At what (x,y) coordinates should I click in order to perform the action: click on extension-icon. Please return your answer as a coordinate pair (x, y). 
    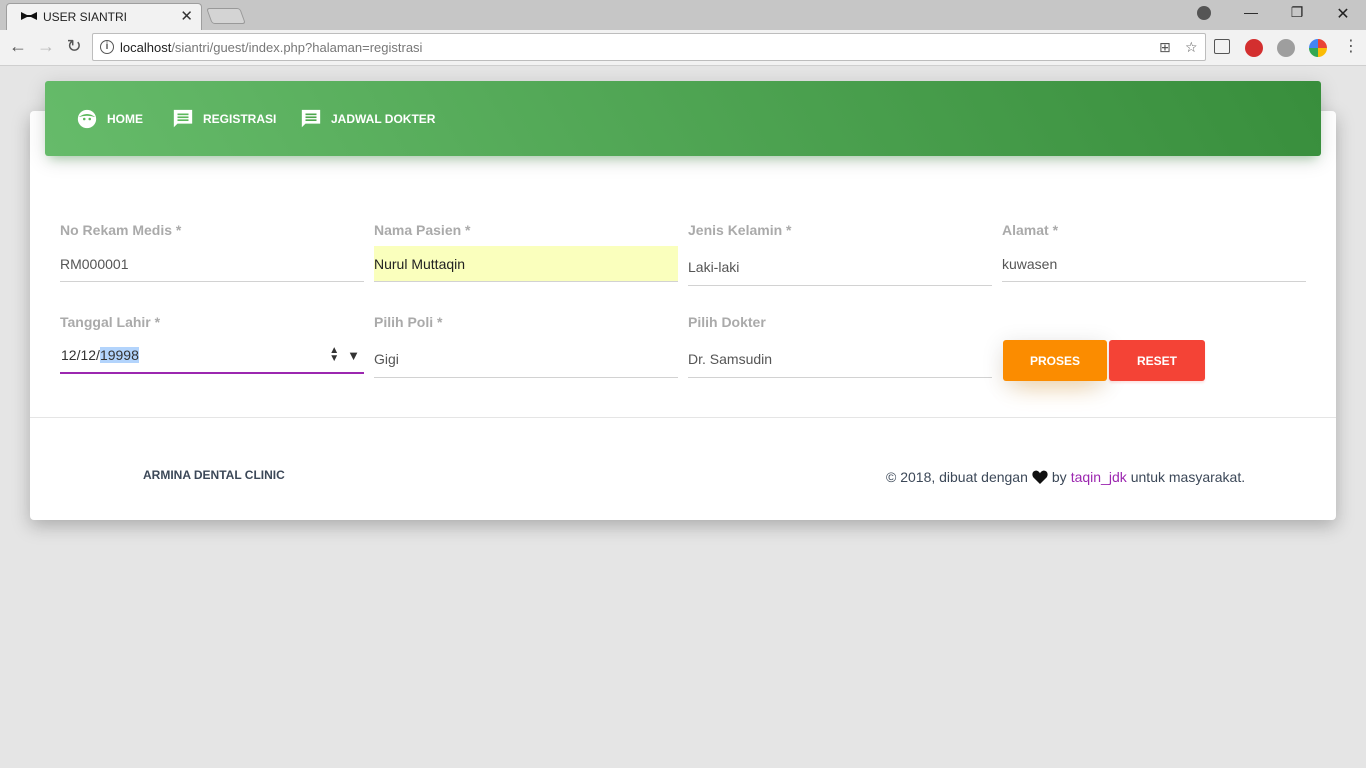
    Looking at the image, I should click on (1286, 48).